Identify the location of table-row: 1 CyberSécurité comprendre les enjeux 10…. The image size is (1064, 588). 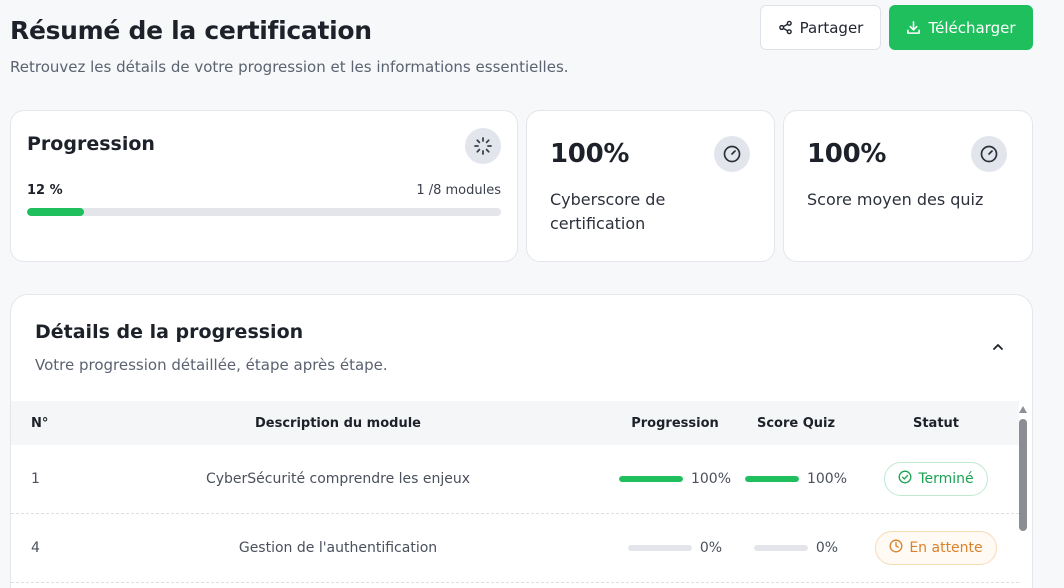
(515, 479).